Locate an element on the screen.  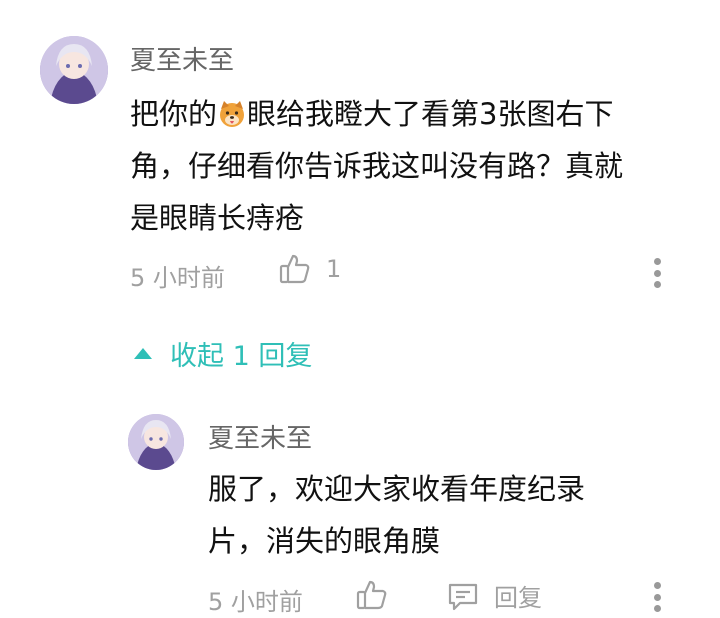
reply-more-button is located at coordinates (657, 597).